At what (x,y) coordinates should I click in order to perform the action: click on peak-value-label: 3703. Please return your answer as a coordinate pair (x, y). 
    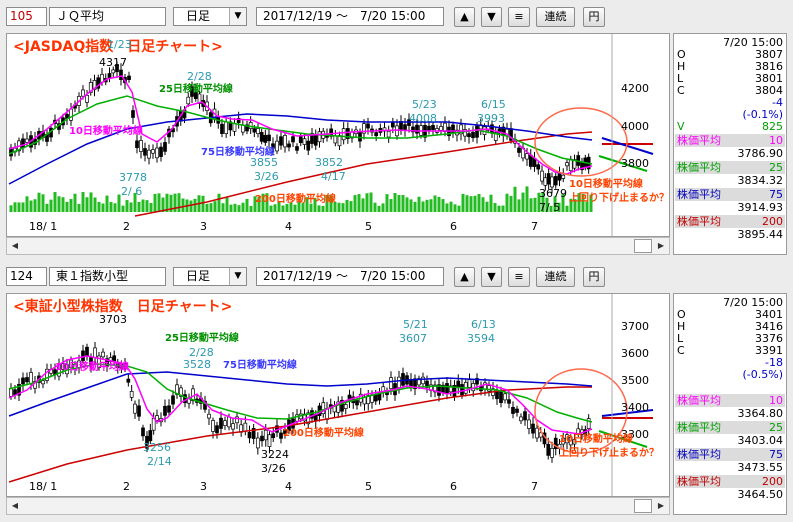
    Looking at the image, I should click on (113, 319).